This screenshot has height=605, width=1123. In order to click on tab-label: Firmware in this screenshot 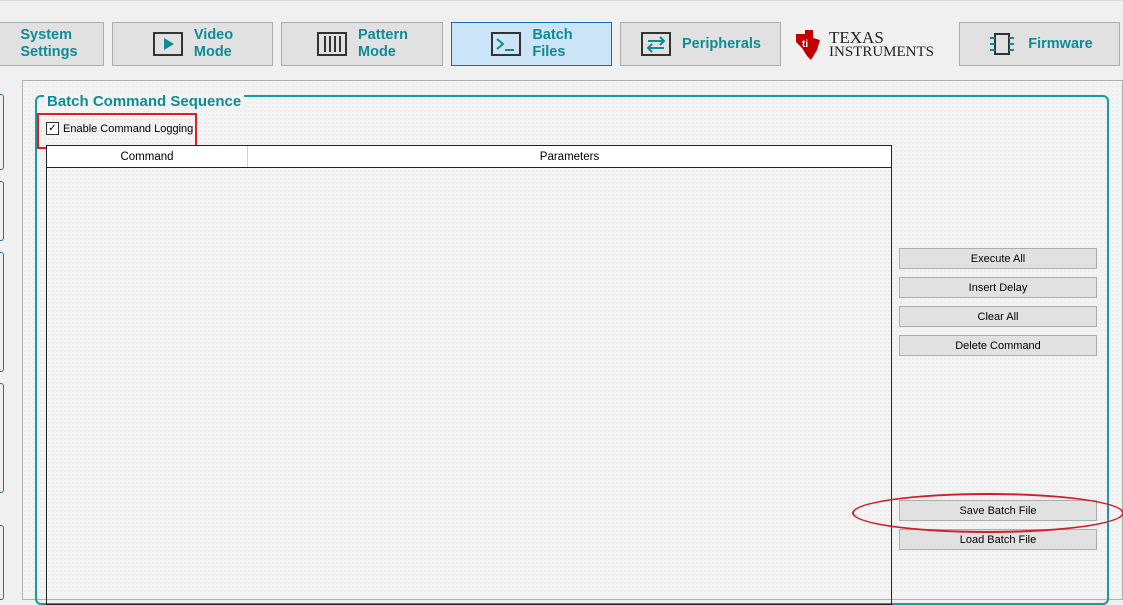, I will do `click(1060, 43)`.